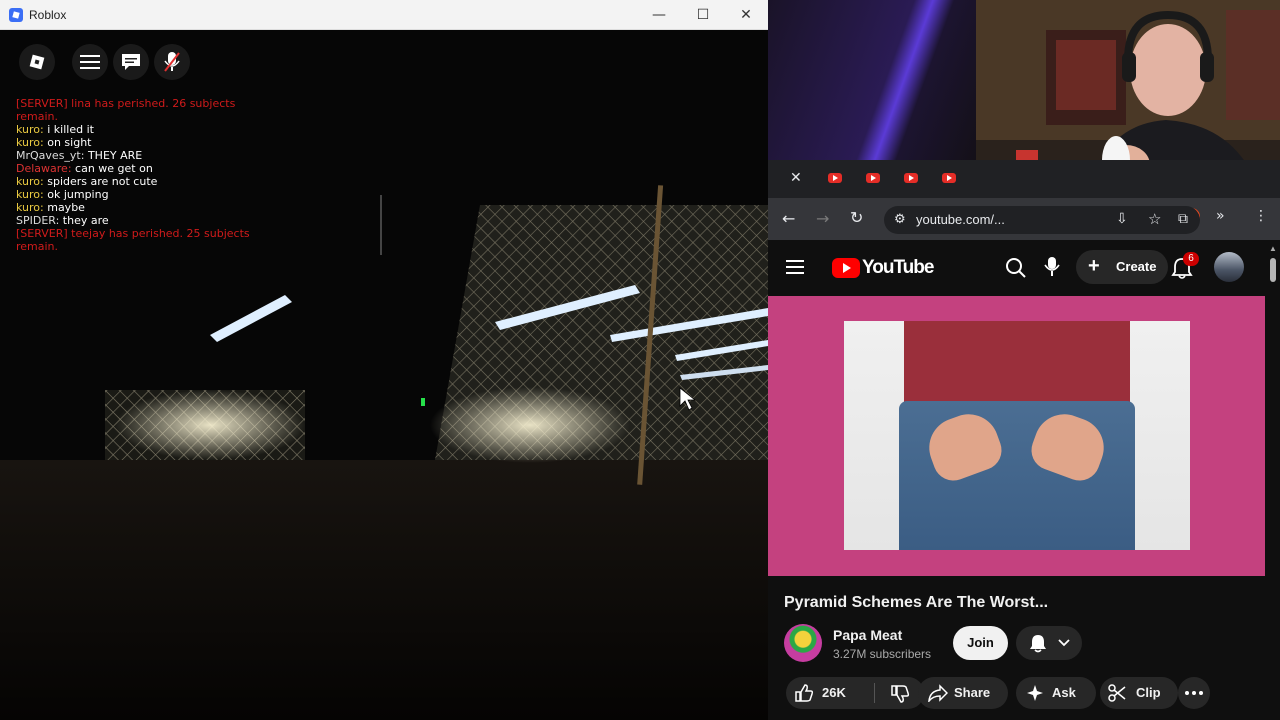  I want to click on thumbs-up-icon, so click(804, 693).